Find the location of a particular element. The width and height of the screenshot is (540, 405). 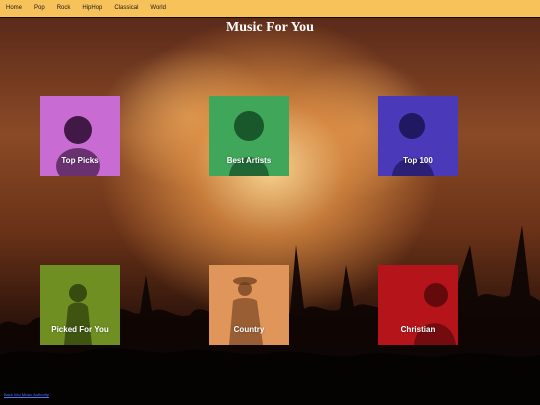

nav-pop: Pop is located at coordinates (39, 8).